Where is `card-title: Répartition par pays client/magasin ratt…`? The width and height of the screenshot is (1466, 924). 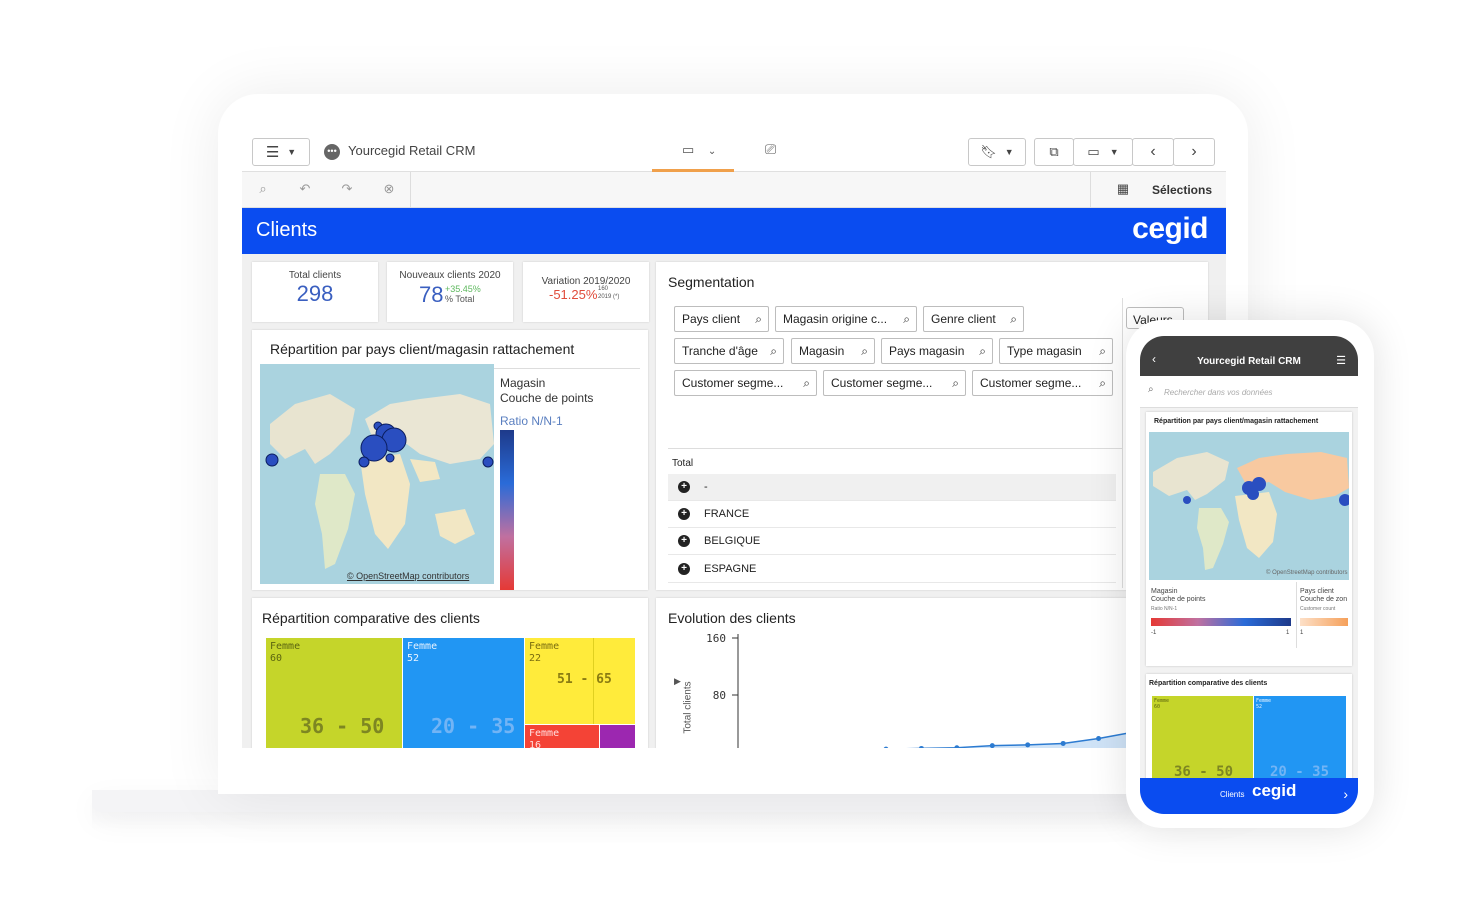 card-title: Répartition par pays client/magasin ratt… is located at coordinates (422, 349).